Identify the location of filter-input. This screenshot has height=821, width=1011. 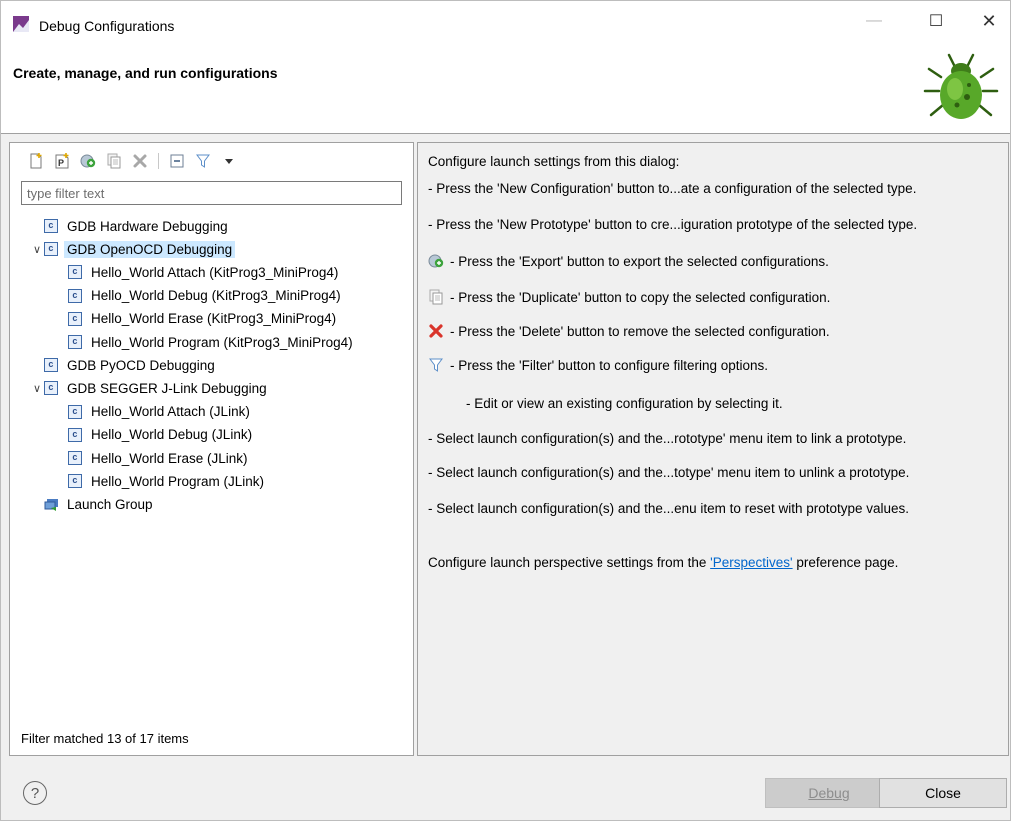
(211, 193).